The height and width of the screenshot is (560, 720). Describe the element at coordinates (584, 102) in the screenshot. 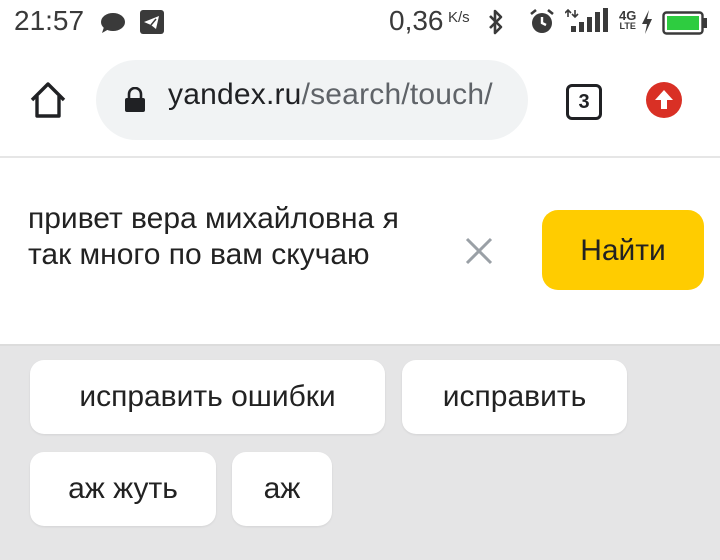

I see `tab-switcher-button: 3` at that location.